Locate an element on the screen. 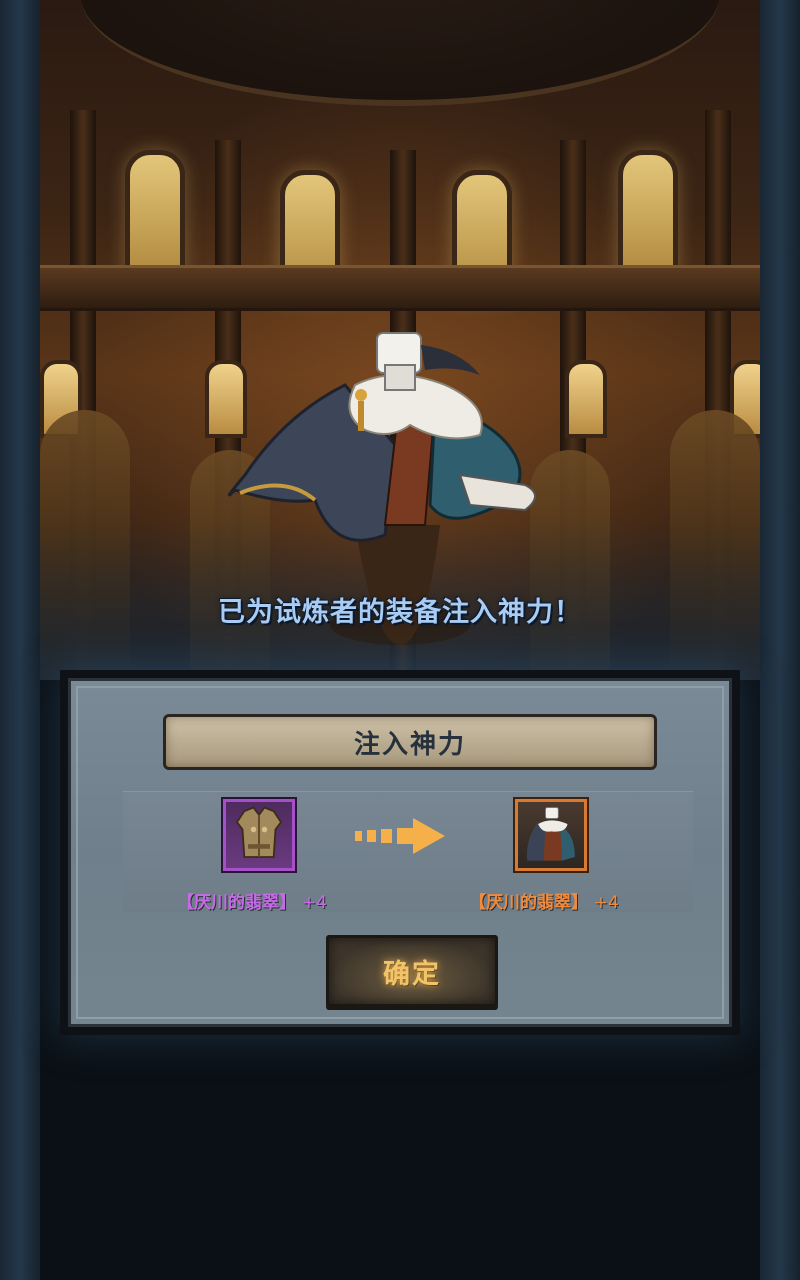 The image size is (800, 1280). right-border is located at coordinates (780, 640).